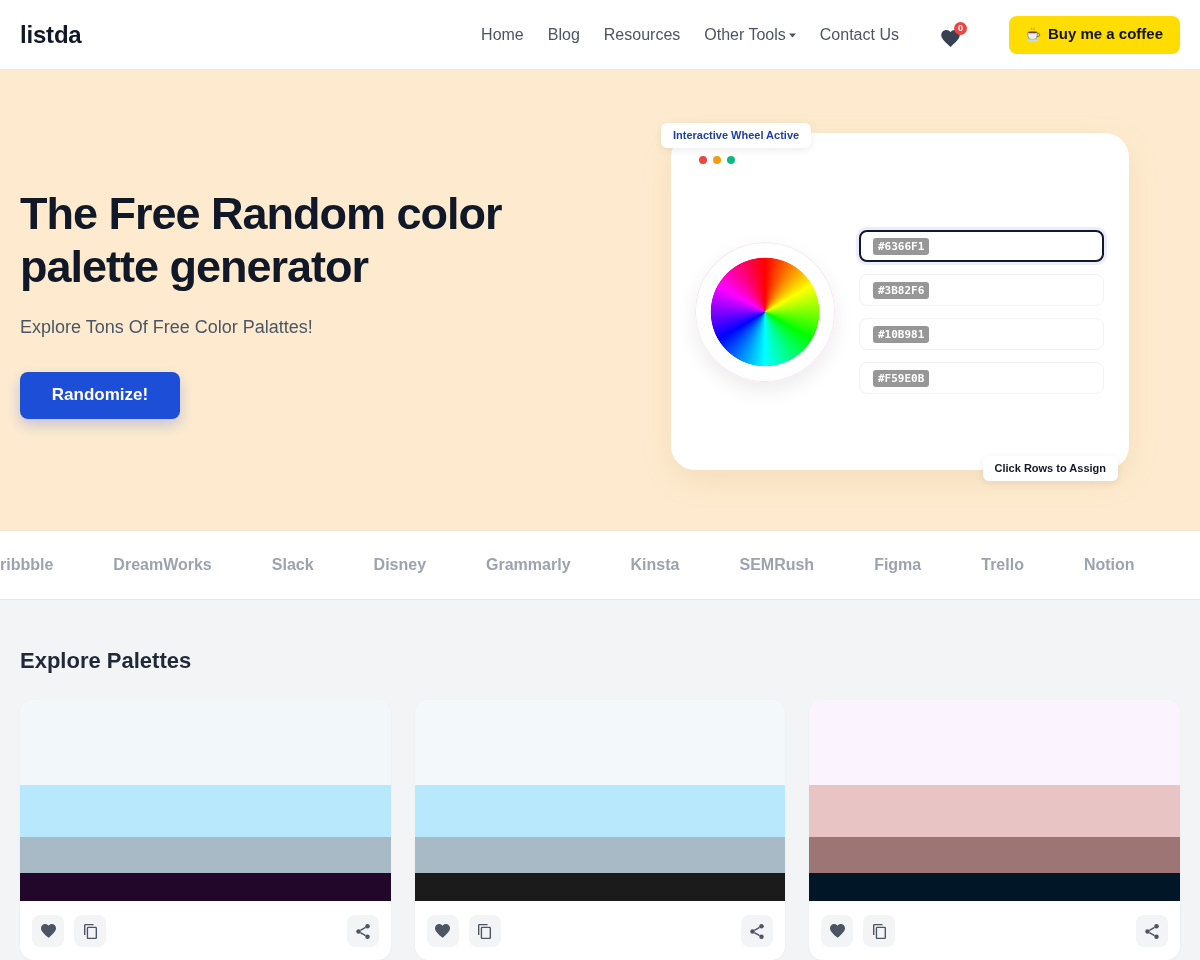 This screenshot has width=1200, height=960. What do you see at coordinates (1094, 34) in the screenshot?
I see `buy-coffee-button: Buy me a coffee` at bounding box center [1094, 34].